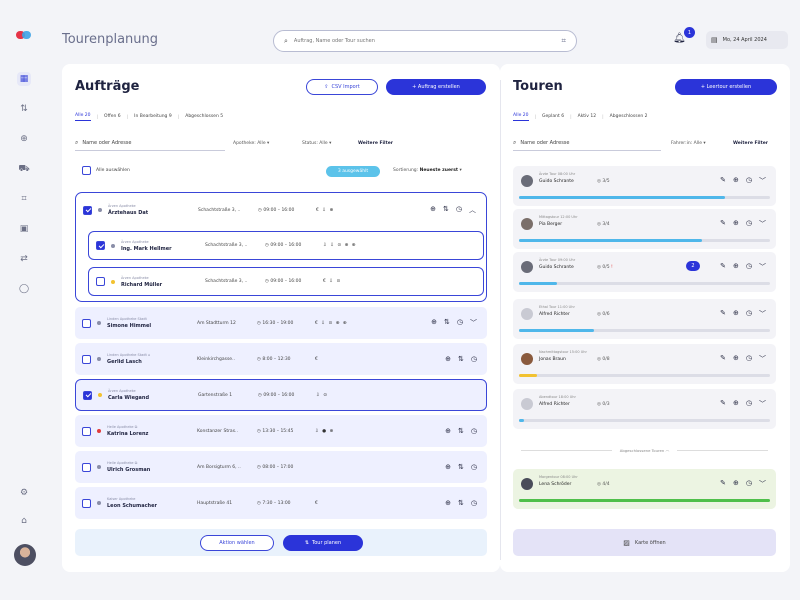 The height and width of the screenshot is (600, 800). What do you see at coordinates (472, 210) in the screenshot?
I see `chevron-up-icon: ︿` at bounding box center [472, 210].